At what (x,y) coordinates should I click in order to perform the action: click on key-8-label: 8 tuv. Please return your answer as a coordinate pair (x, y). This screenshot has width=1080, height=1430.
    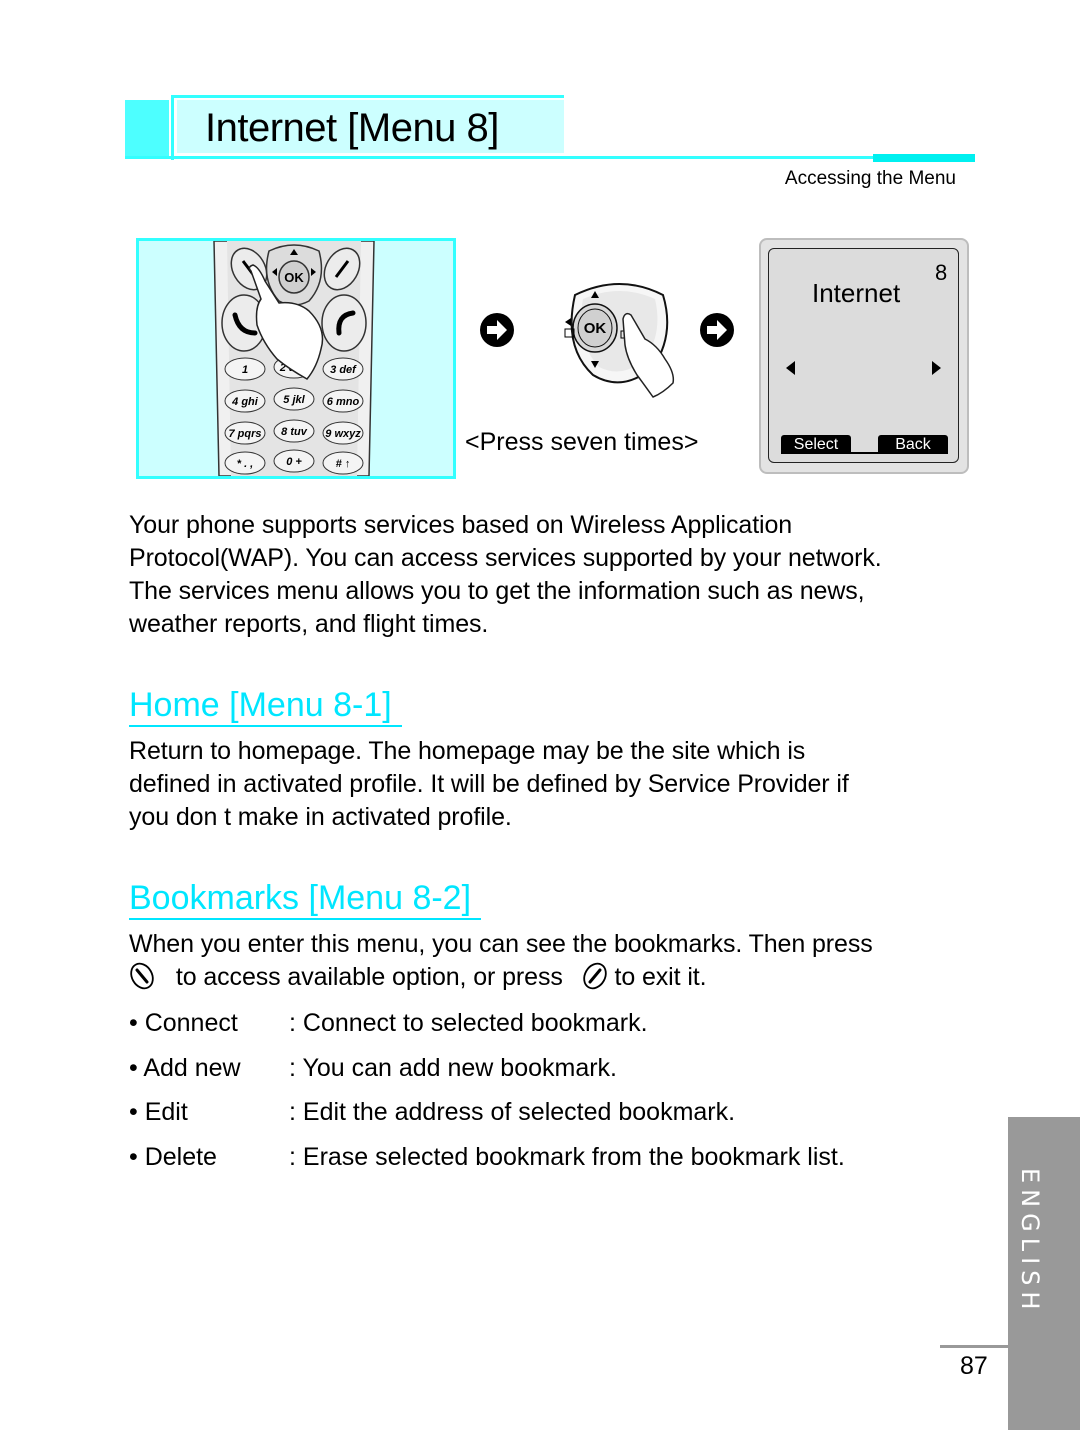
    Looking at the image, I should click on (294, 432).